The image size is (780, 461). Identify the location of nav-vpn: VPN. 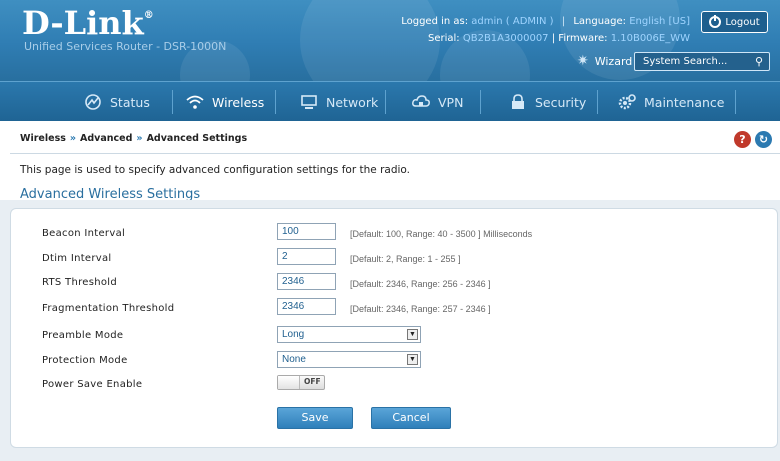
(437, 102).